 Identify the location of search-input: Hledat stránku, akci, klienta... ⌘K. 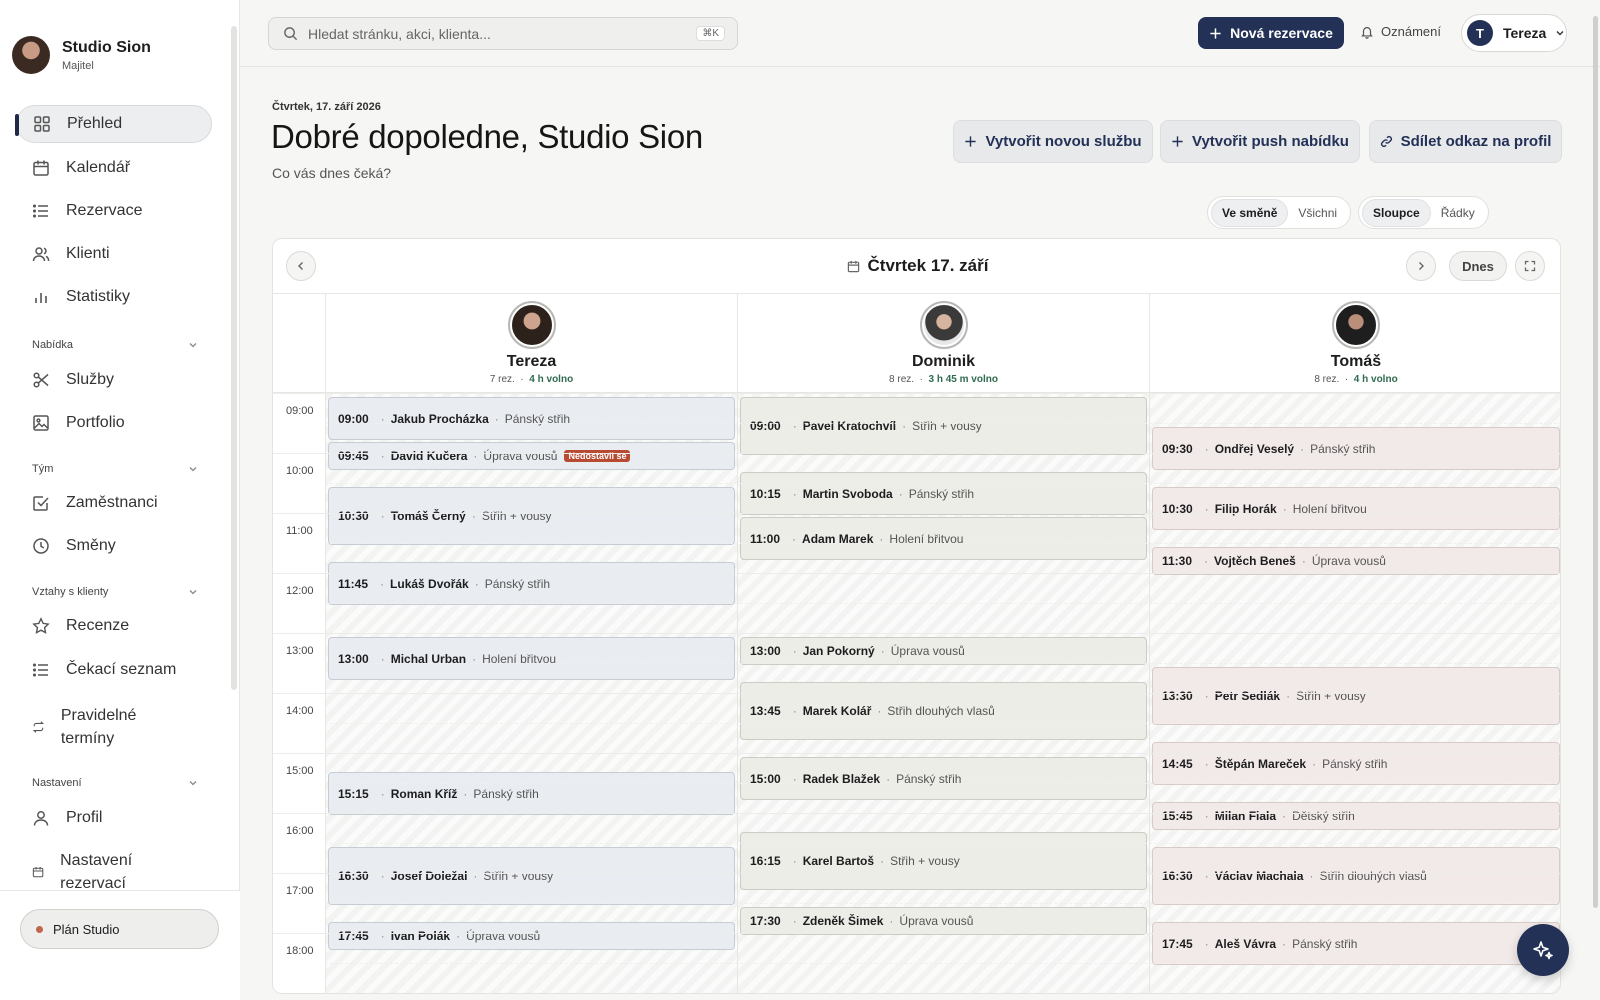
(503, 33).